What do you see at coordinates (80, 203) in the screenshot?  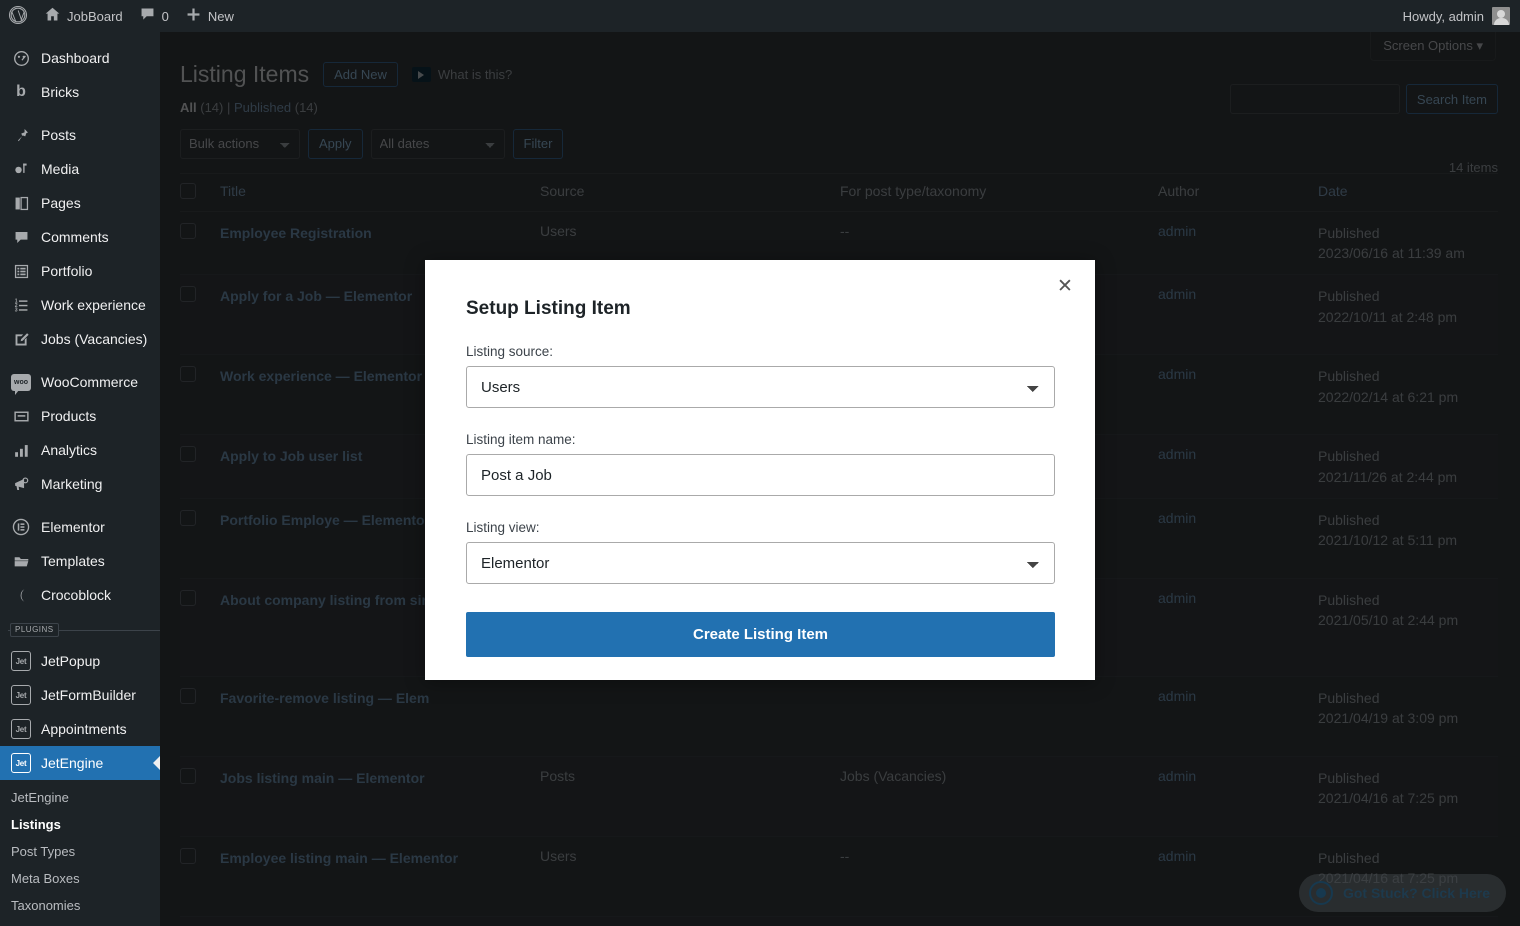 I see `sidebar-item-pages: Pages` at bounding box center [80, 203].